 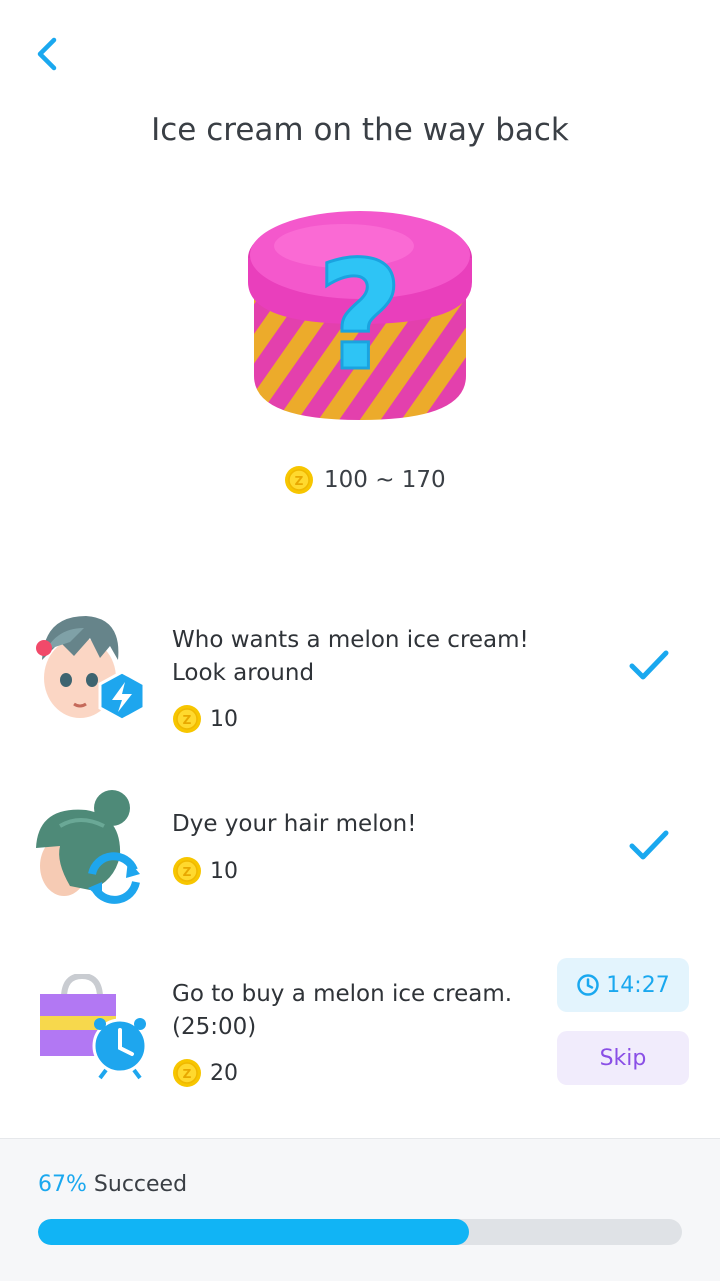 I want to click on progress-percent: 67%, so click(x=62, y=1184).